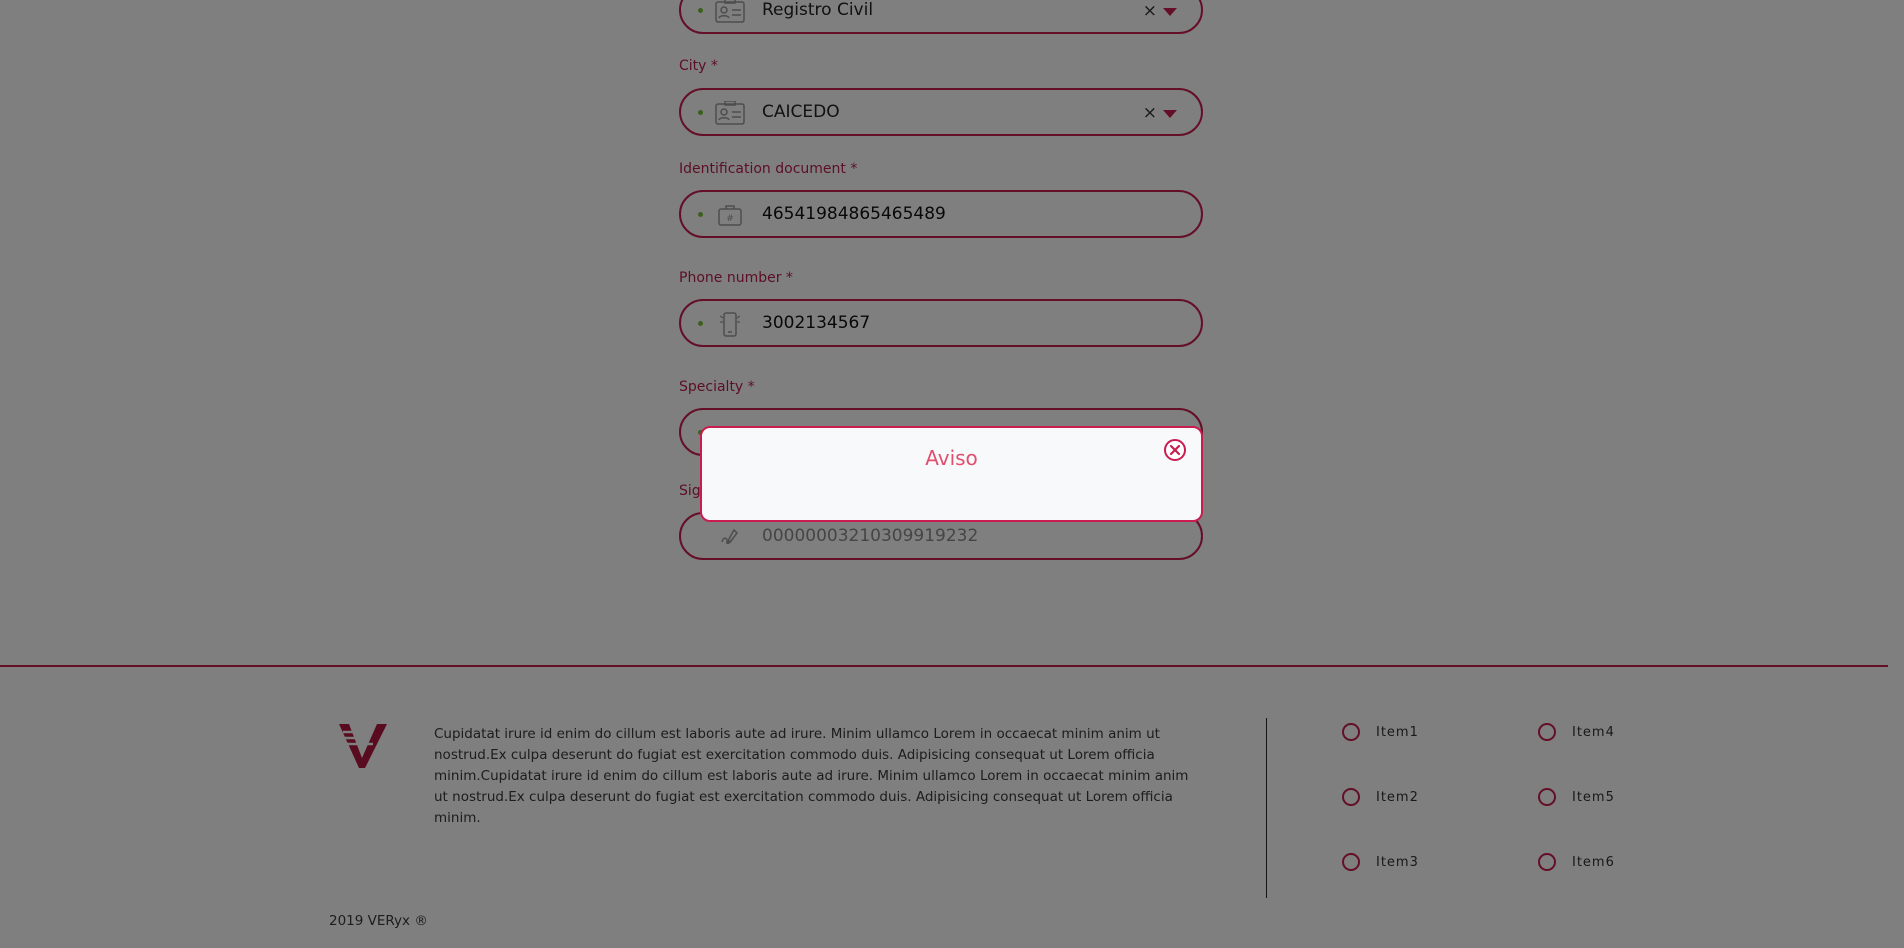 The width and height of the screenshot is (1904, 948). What do you see at coordinates (951, 458) in the screenshot?
I see `dialog-title: Aviso` at bounding box center [951, 458].